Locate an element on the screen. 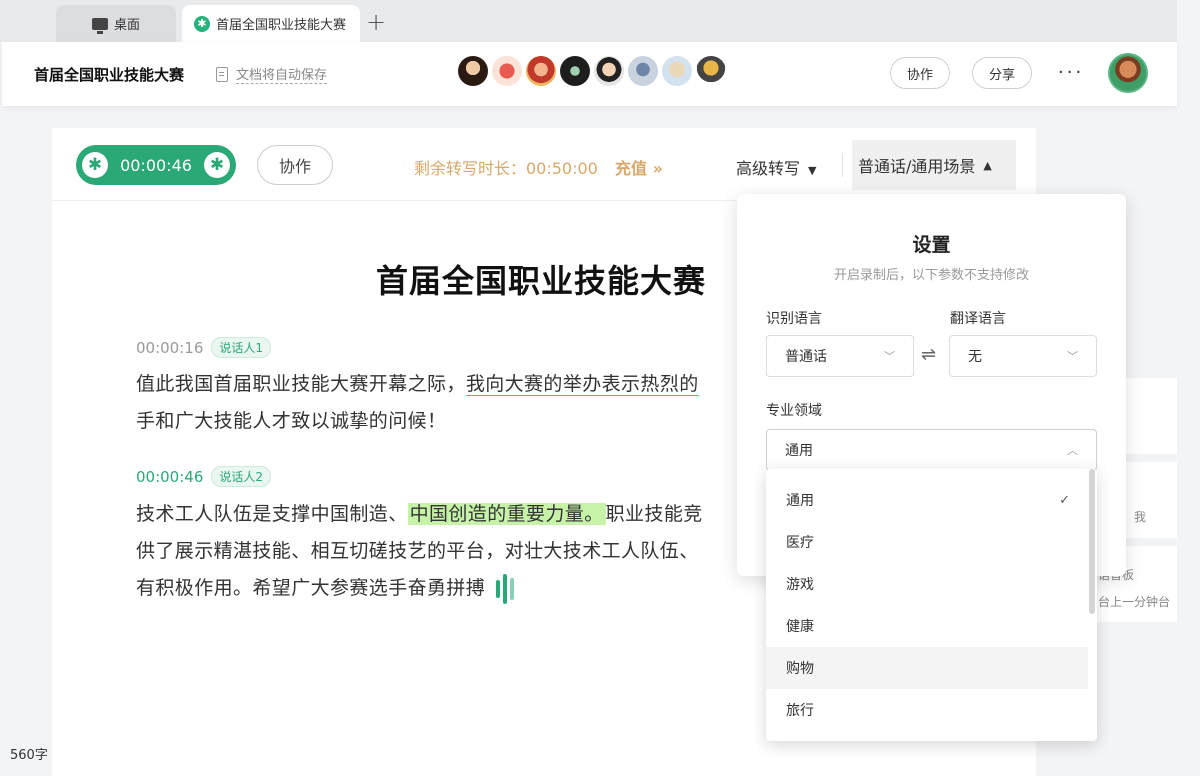  voice-wave-icon is located at coordinates (504, 588).